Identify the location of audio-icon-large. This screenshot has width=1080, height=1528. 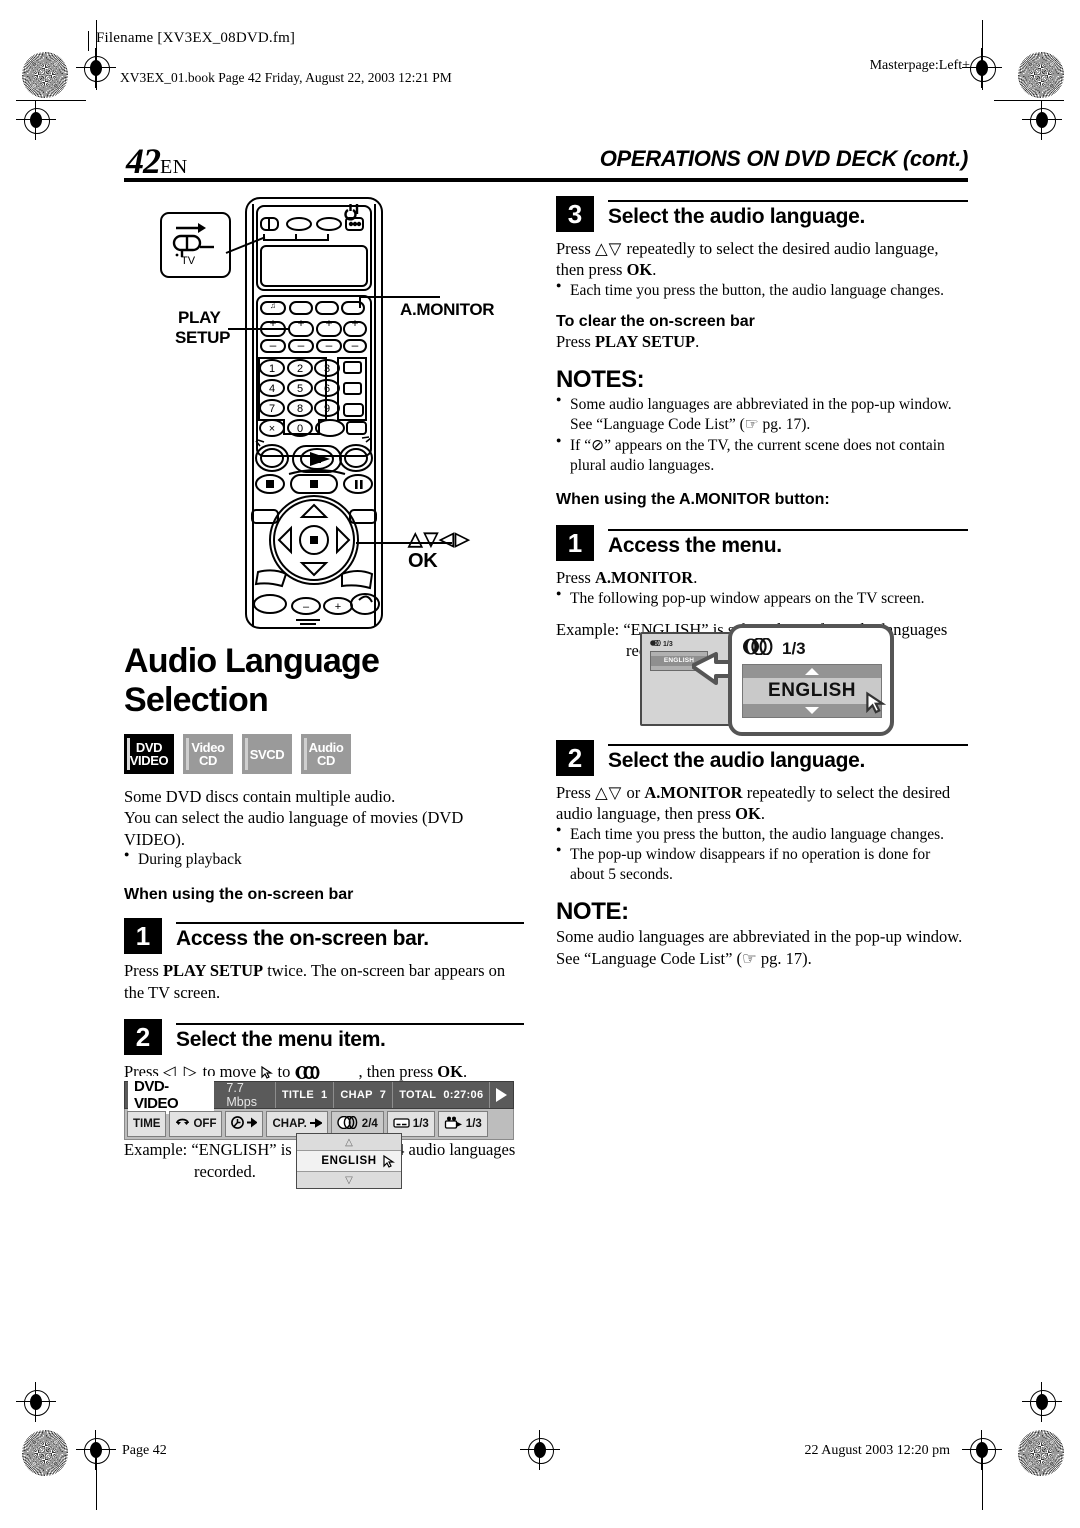
(759, 648).